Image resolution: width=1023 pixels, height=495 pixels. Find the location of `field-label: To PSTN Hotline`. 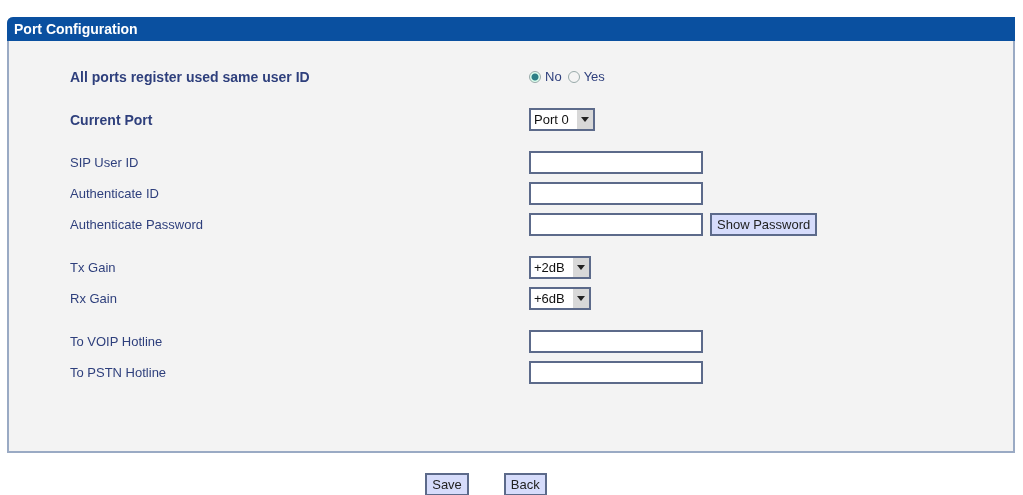

field-label: To PSTN Hotline is located at coordinates (119, 372).